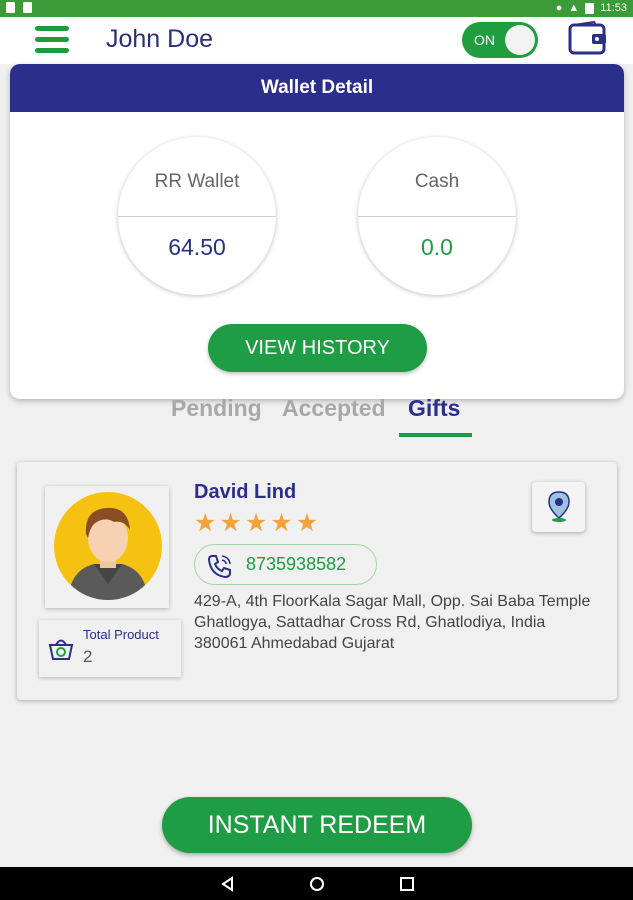 Image resolution: width=633 pixels, height=900 pixels. What do you see at coordinates (245, 492) in the screenshot?
I see `recipient-name: David Lind` at bounding box center [245, 492].